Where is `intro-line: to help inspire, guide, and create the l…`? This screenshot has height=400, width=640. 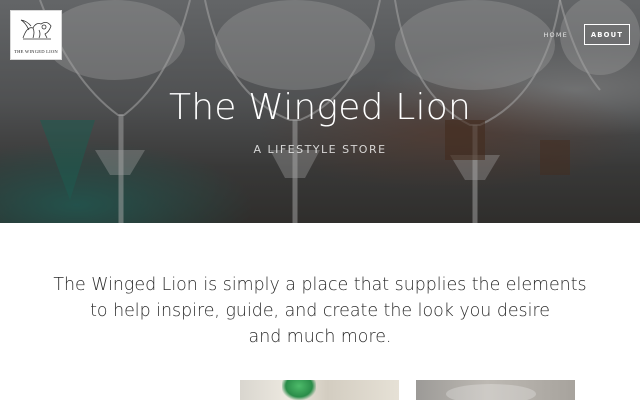 intro-line: to help inspire, guide, and create the l… is located at coordinates (320, 311).